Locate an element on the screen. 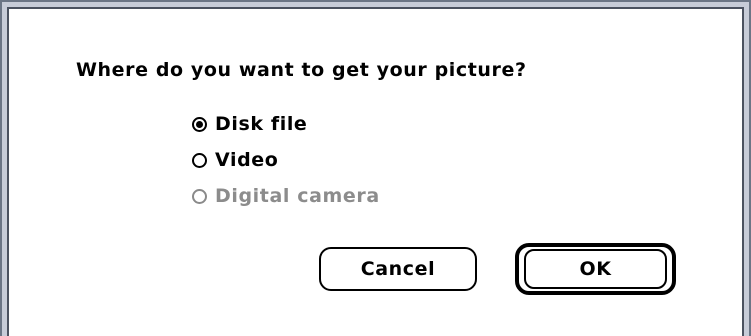  radio-option-disk-file: Disk file is located at coordinates (286, 124).